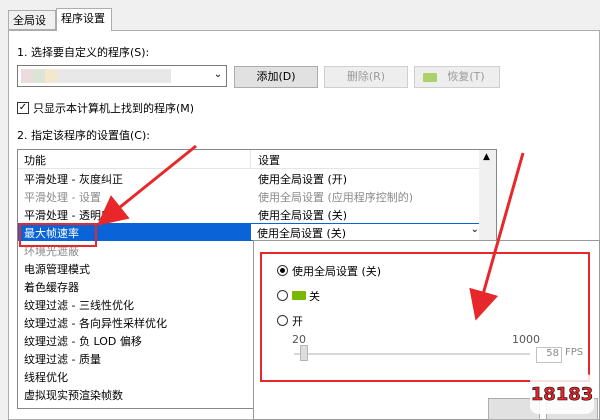 The width and height of the screenshot is (600, 420). I want to click on max-framerate-dropdown: 使用全局设置 (关) ⌄, so click(367, 232).